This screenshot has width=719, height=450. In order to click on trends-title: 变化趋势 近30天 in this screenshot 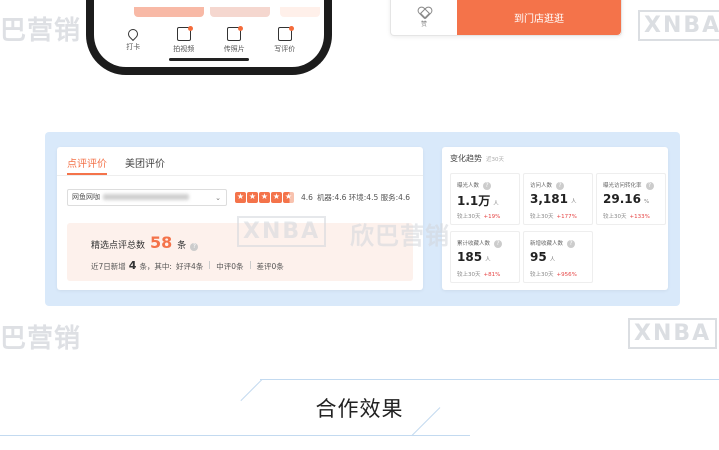, I will do `click(477, 158)`.